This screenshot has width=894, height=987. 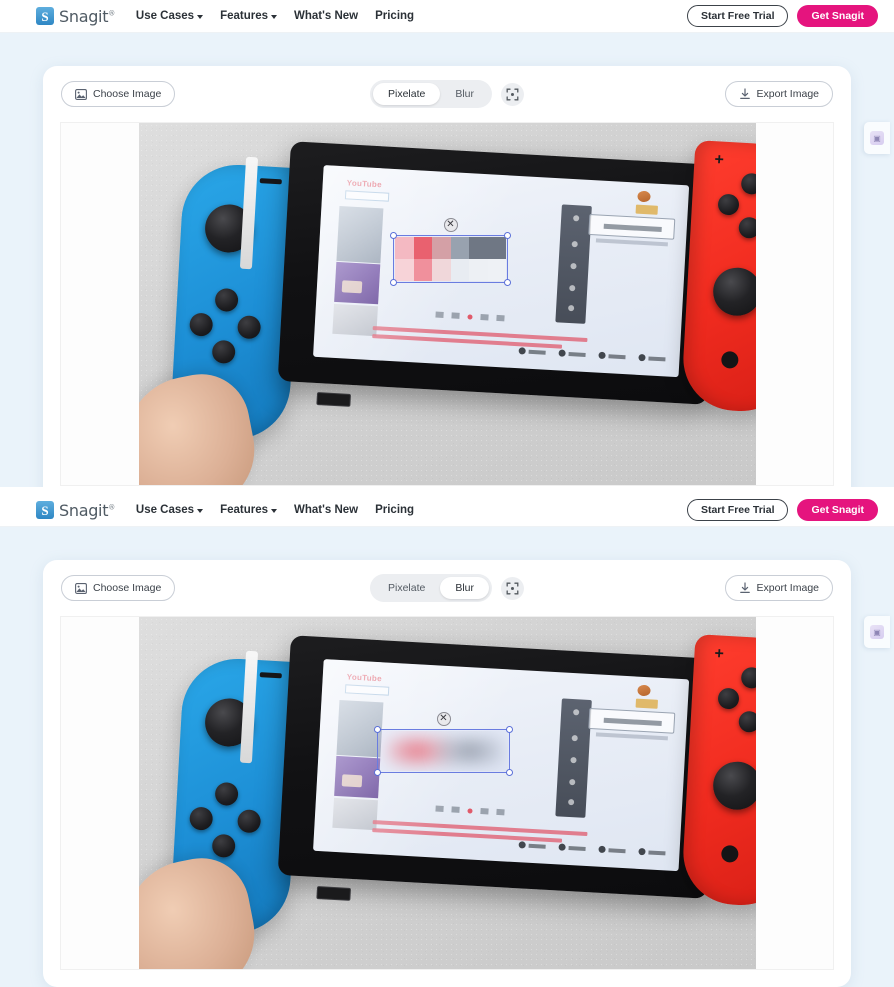 What do you see at coordinates (201, 324) in the screenshot?
I see `dpad-left` at bounding box center [201, 324].